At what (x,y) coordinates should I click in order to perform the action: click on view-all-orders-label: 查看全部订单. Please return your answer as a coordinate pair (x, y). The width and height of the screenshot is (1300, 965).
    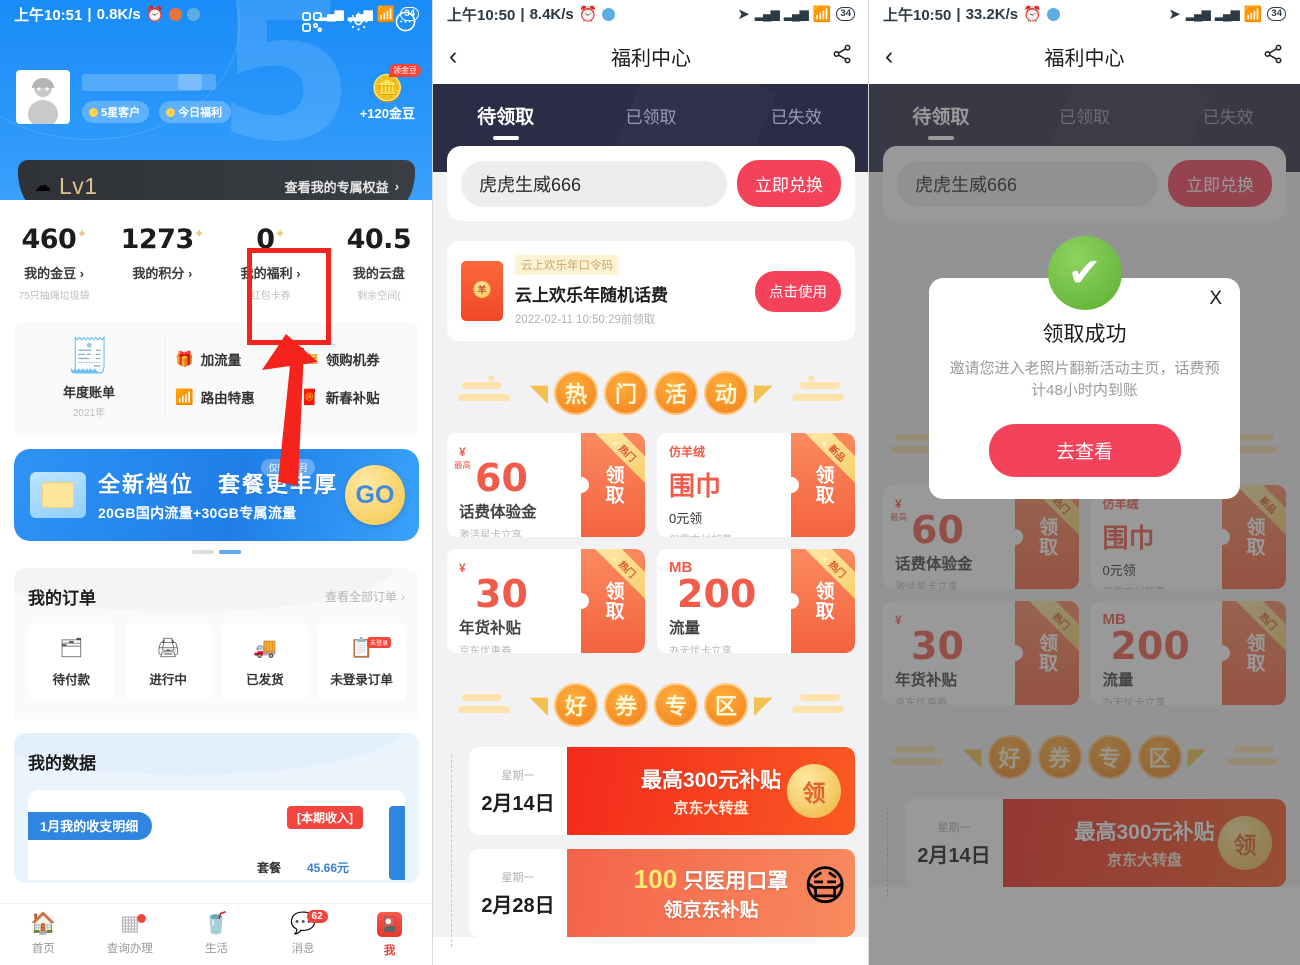
    Looking at the image, I should click on (360, 597).